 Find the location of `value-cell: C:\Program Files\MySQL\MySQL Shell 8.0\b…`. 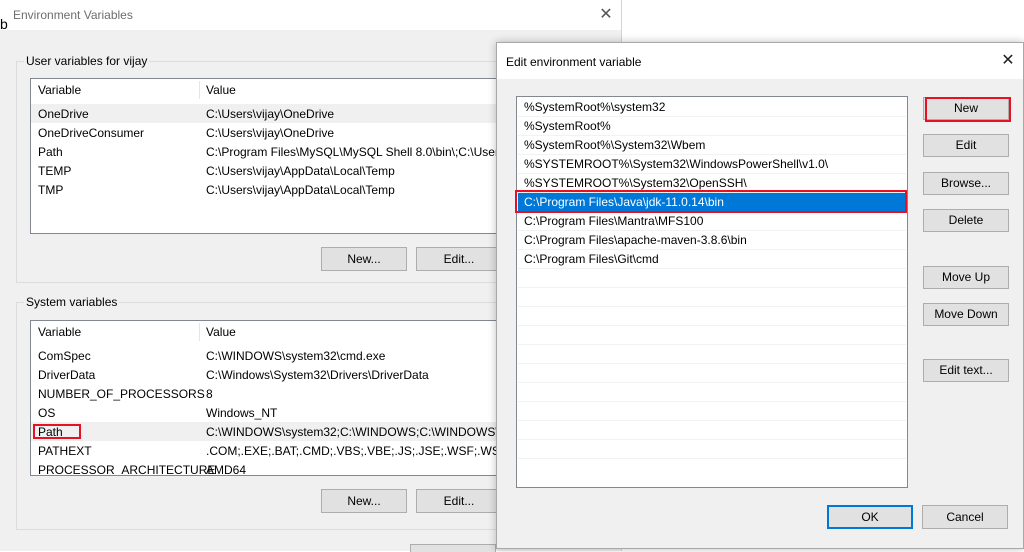

value-cell: C:\Program Files\MySQL\MySQL Shell 8.0\b… is located at coordinates (357, 152).